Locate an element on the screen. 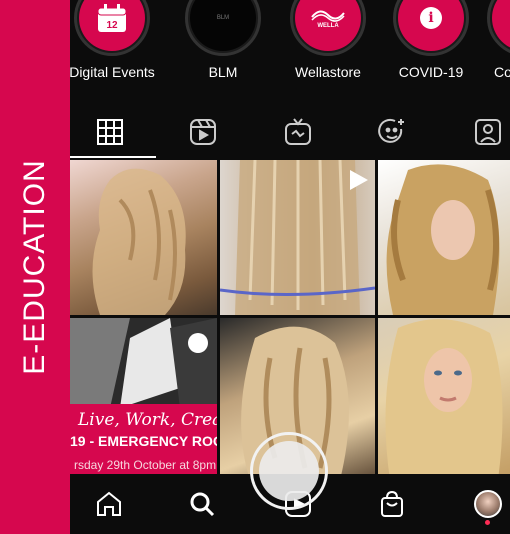 Image resolution: width=510 pixels, height=534 pixels. banner-line-2: 19 - EMERGENCY ROOI is located at coordinates (143, 441).